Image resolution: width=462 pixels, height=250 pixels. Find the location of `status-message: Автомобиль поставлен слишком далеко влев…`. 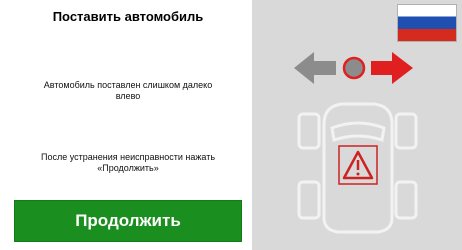

status-message: Автомобиль поставлен слишком далеко влев… is located at coordinates (128, 90).